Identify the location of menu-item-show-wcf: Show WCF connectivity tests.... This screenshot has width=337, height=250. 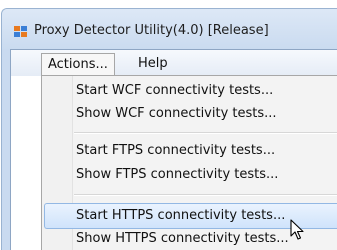
(176, 114).